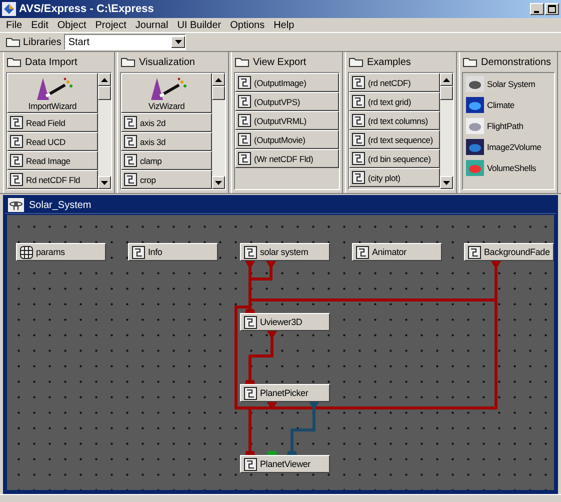  I want to click on menu-item: Help, so click(284, 25).